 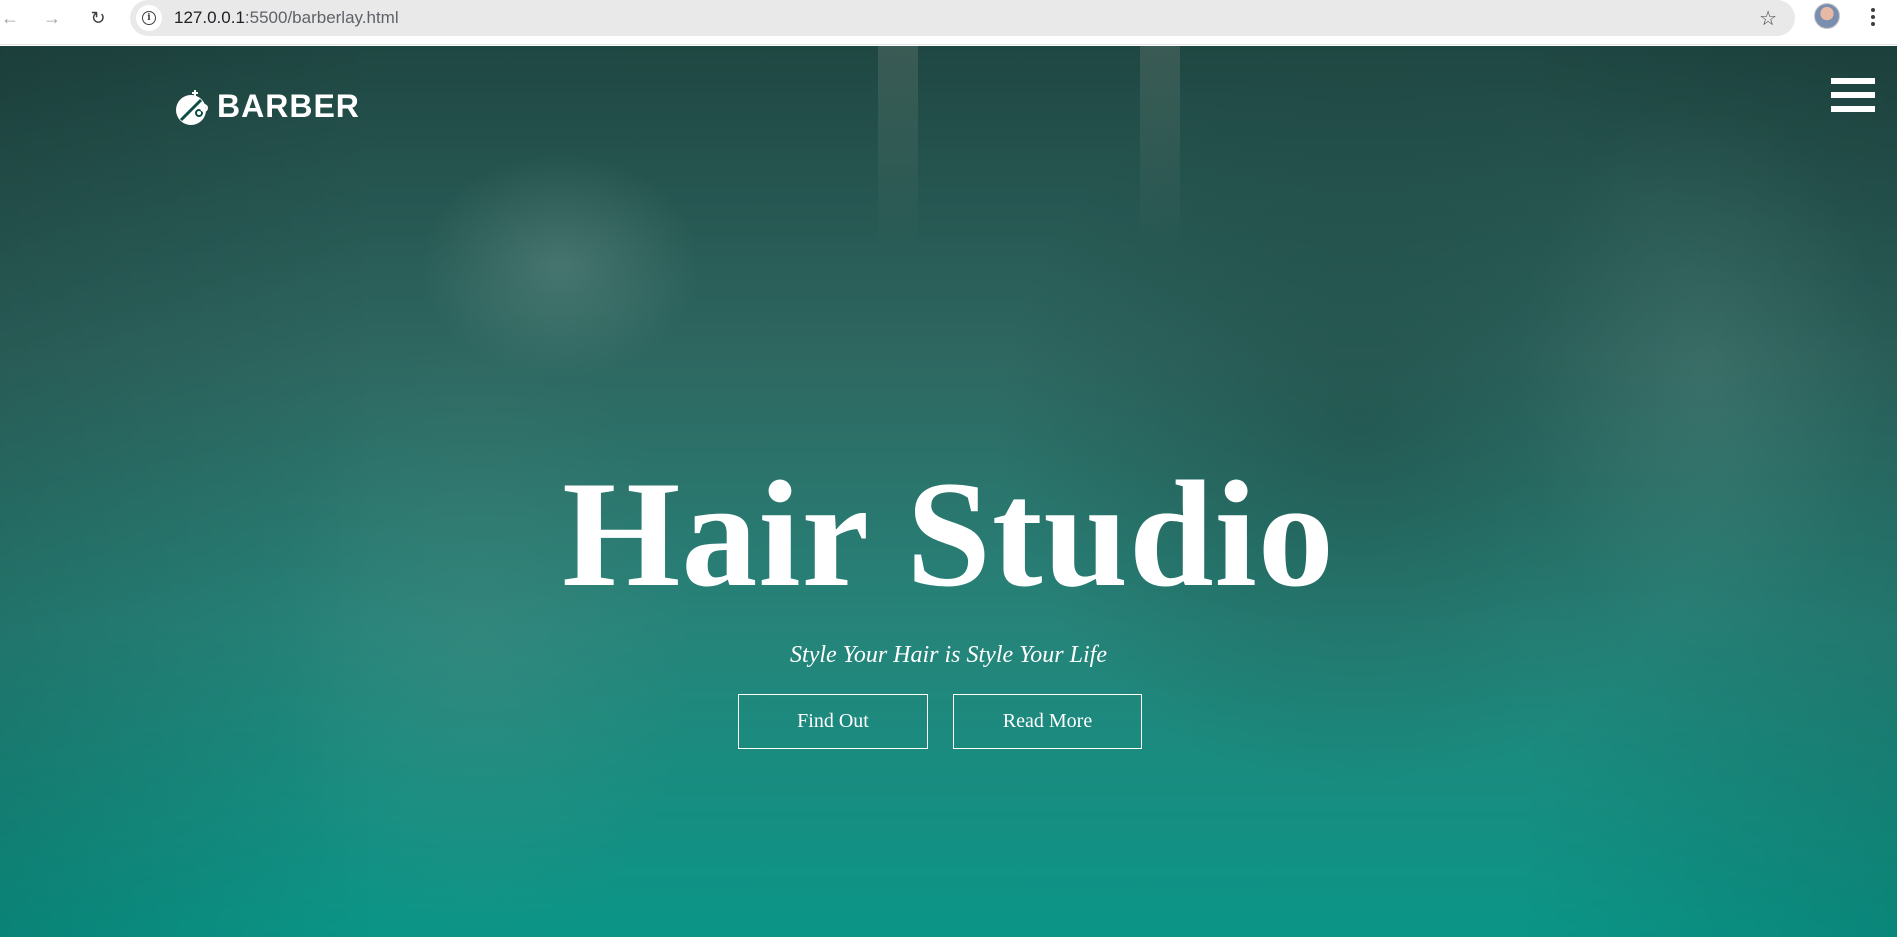 What do you see at coordinates (948, 655) in the screenshot?
I see `hero-subtitle: Style Your Hair is Style Your Life` at bounding box center [948, 655].